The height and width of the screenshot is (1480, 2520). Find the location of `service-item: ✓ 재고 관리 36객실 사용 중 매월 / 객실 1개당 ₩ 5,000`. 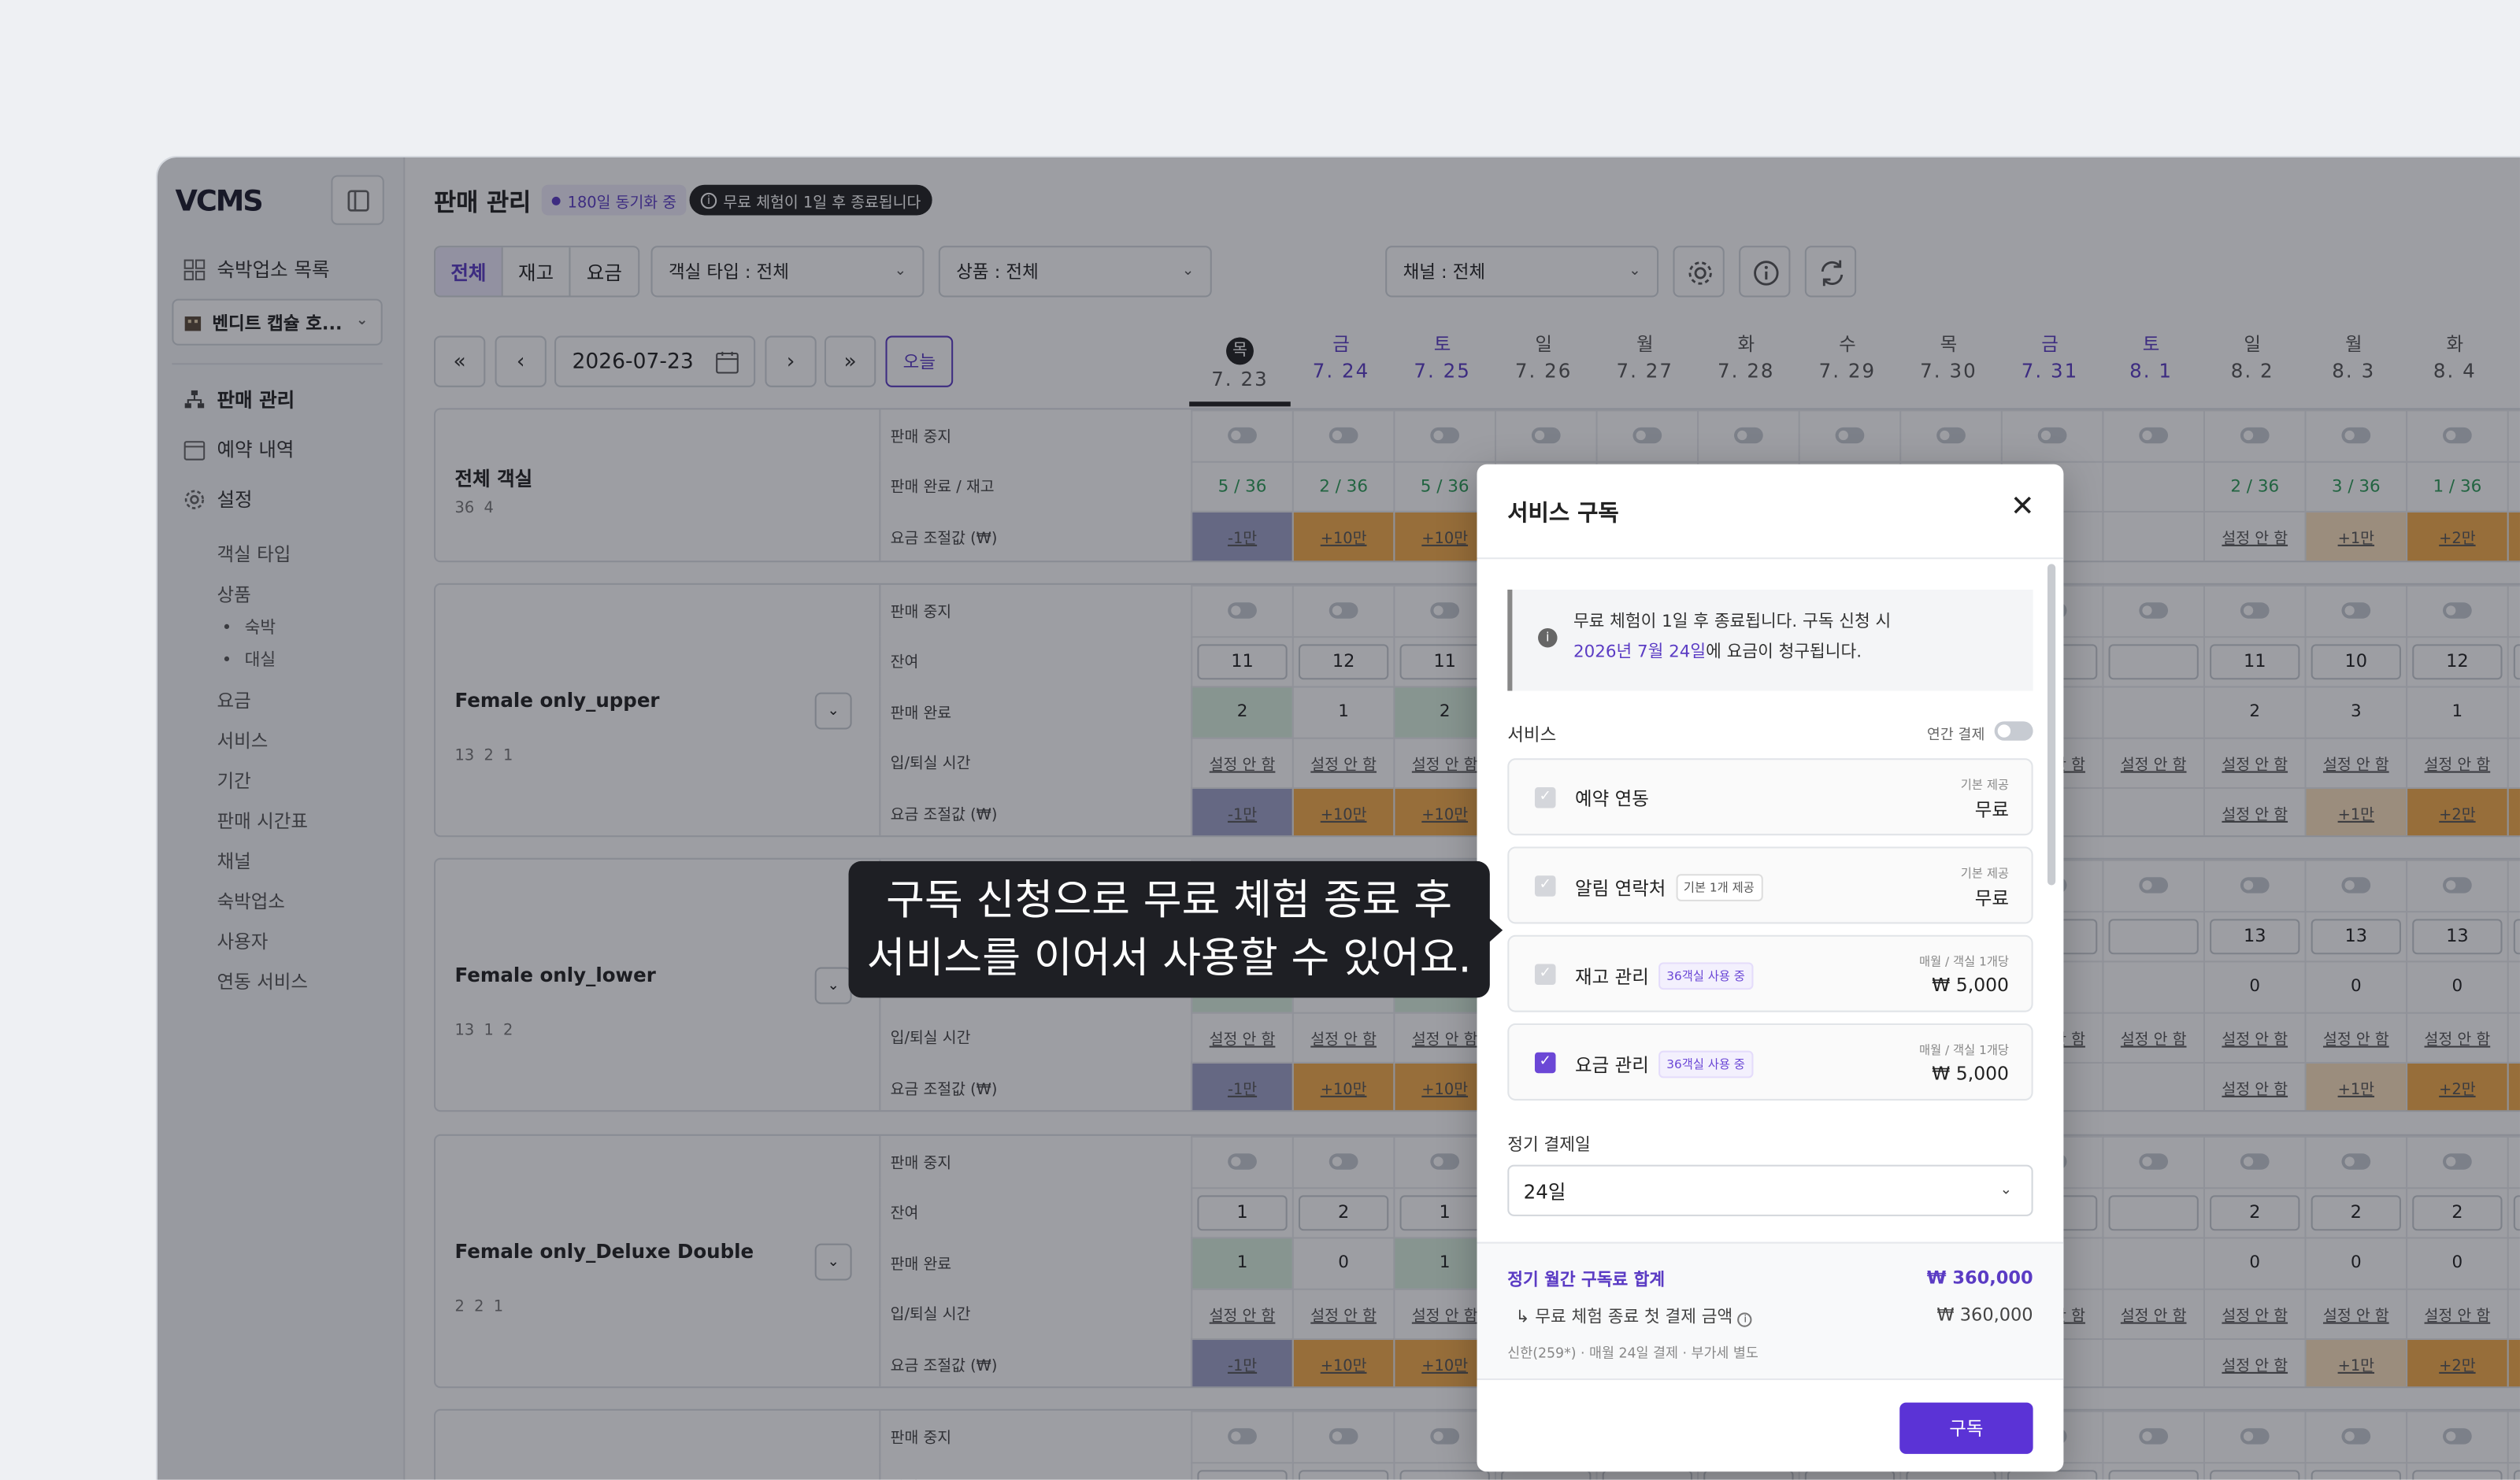

service-item: ✓ 재고 관리 36객실 사용 중 매월 / 객실 1개당 ₩ 5,000 is located at coordinates (1770, 973).